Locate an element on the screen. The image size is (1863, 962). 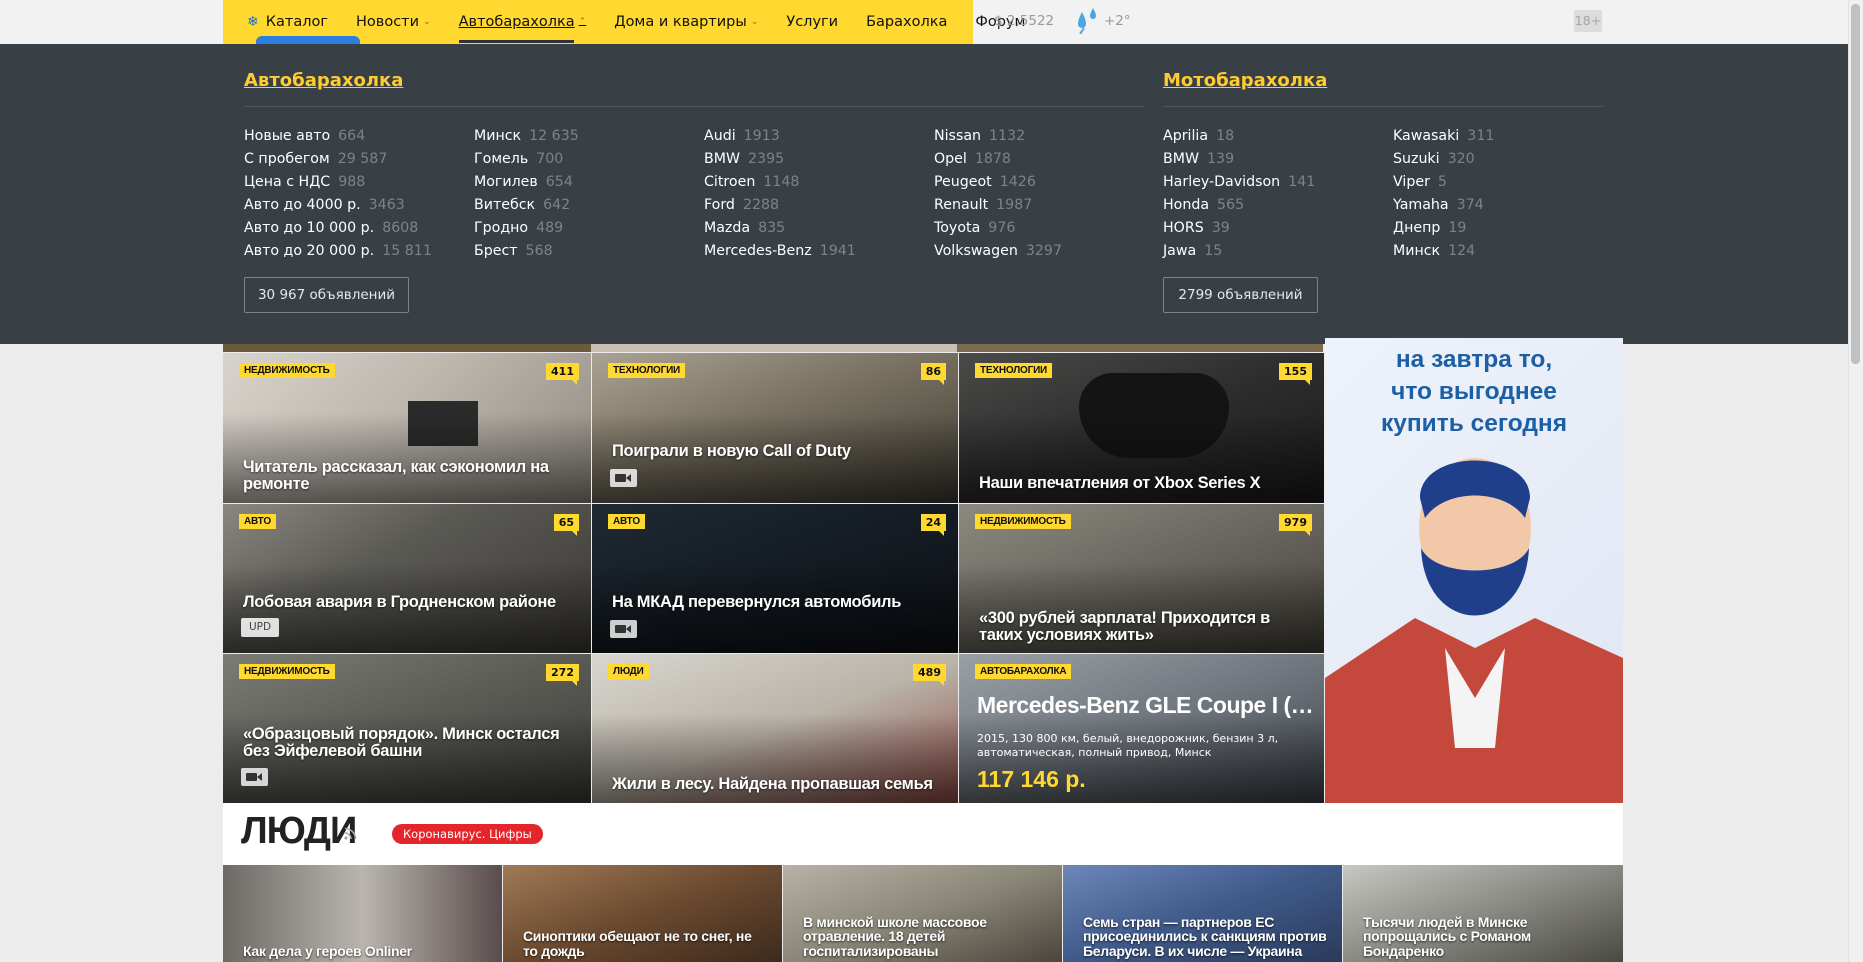
auto-all-ads-button: 30 967 объявлений is located at coordinates (326, 295).